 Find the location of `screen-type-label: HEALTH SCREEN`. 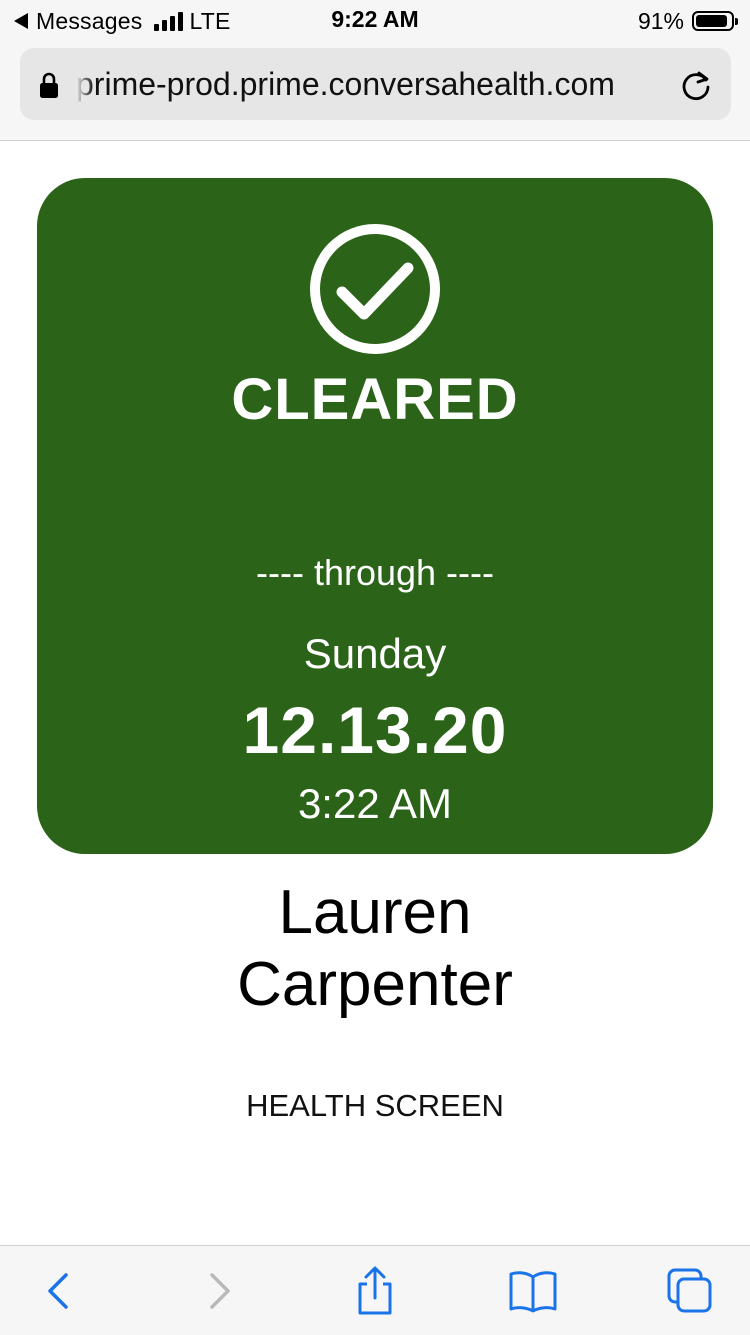

screen-type-label: HEALTH SCREEN is located at coordinates (375, 1105).